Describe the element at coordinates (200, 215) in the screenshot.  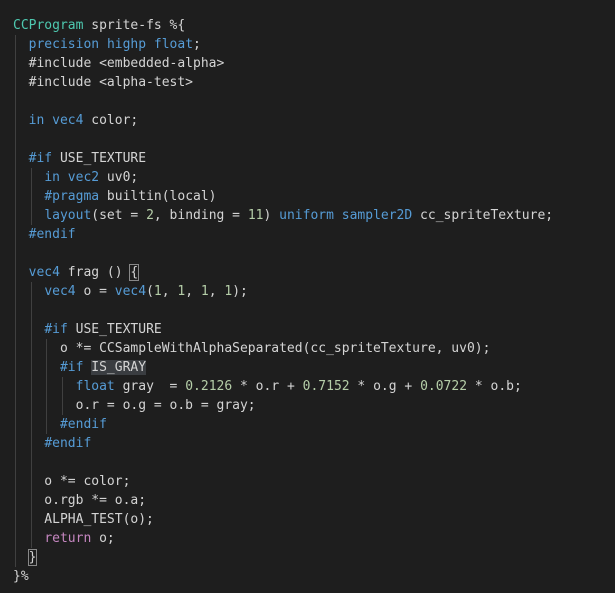
I see `code-token: , binding =` at that location.